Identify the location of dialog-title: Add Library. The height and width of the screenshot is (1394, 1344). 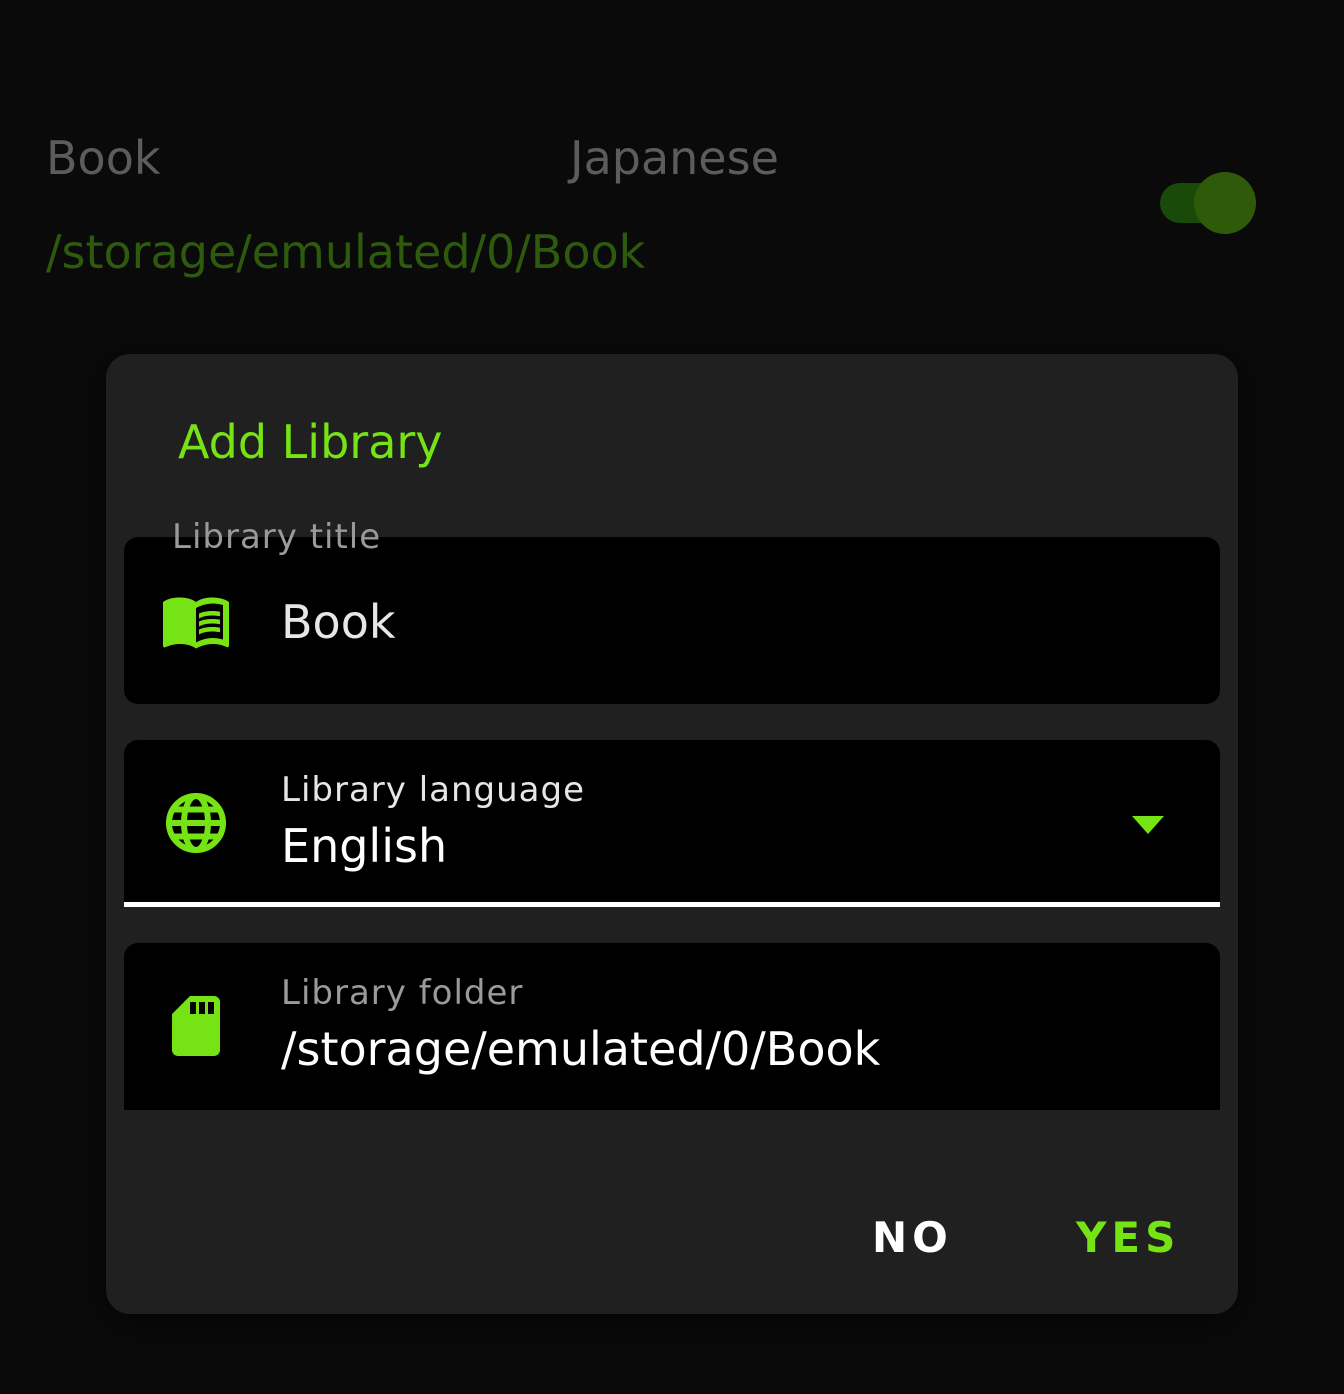
(310, 442).